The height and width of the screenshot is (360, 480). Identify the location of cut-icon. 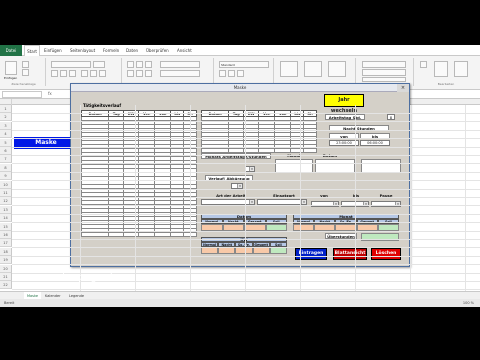
(25, 64).